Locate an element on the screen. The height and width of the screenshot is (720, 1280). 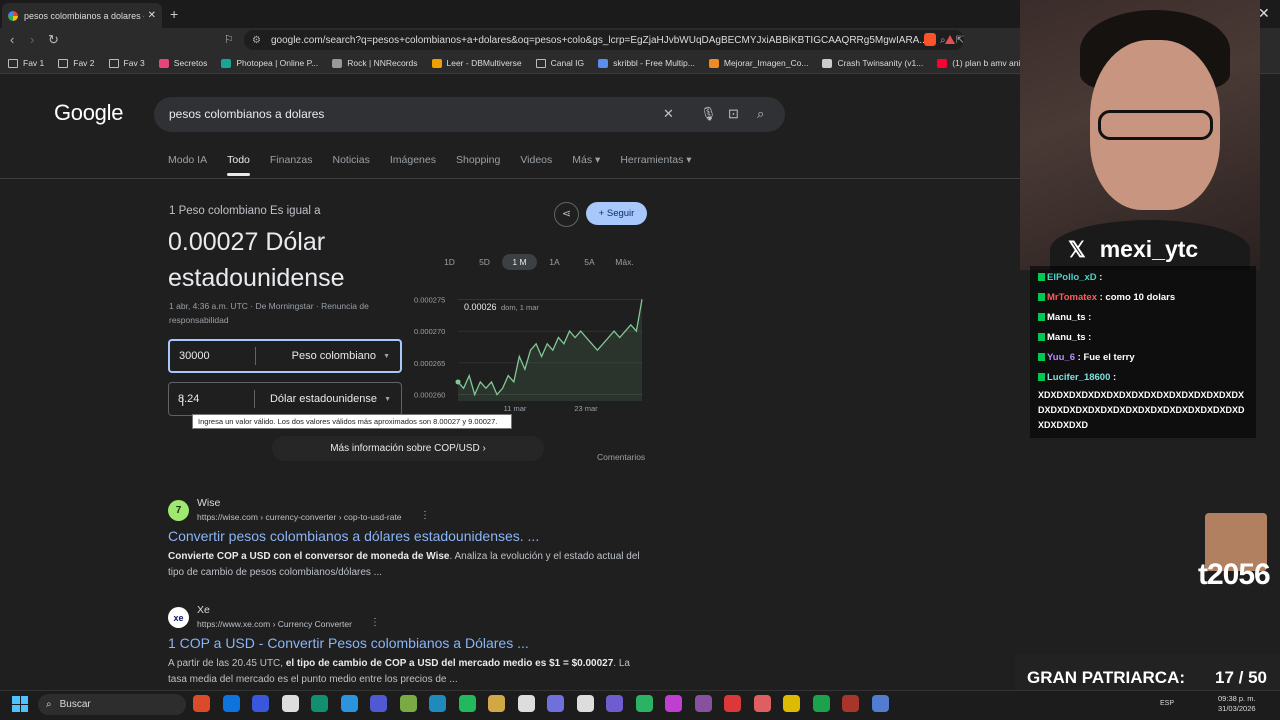
bookmark-item: Canal IG is located at coordinates (559, 63).